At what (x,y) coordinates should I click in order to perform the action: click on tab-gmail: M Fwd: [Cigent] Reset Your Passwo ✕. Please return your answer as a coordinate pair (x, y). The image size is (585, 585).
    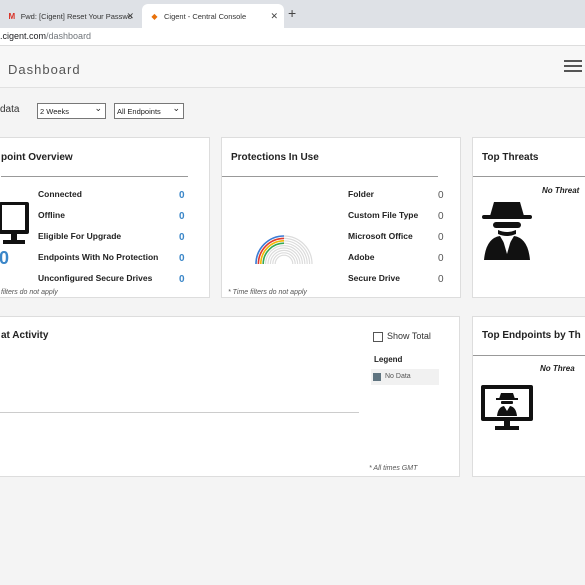
    Looking at the image, I should click on (70, 16).